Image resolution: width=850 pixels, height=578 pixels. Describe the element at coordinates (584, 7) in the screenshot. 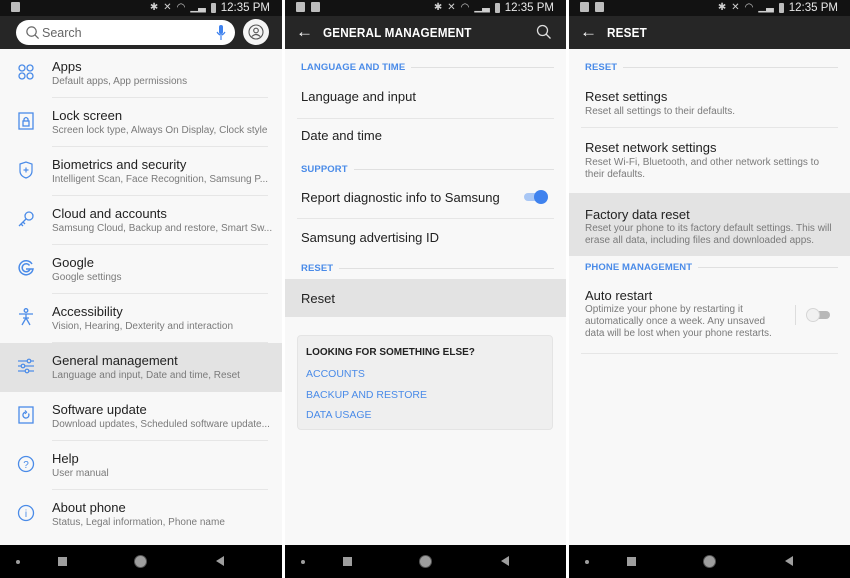

I see `gallery-icon` at that location.